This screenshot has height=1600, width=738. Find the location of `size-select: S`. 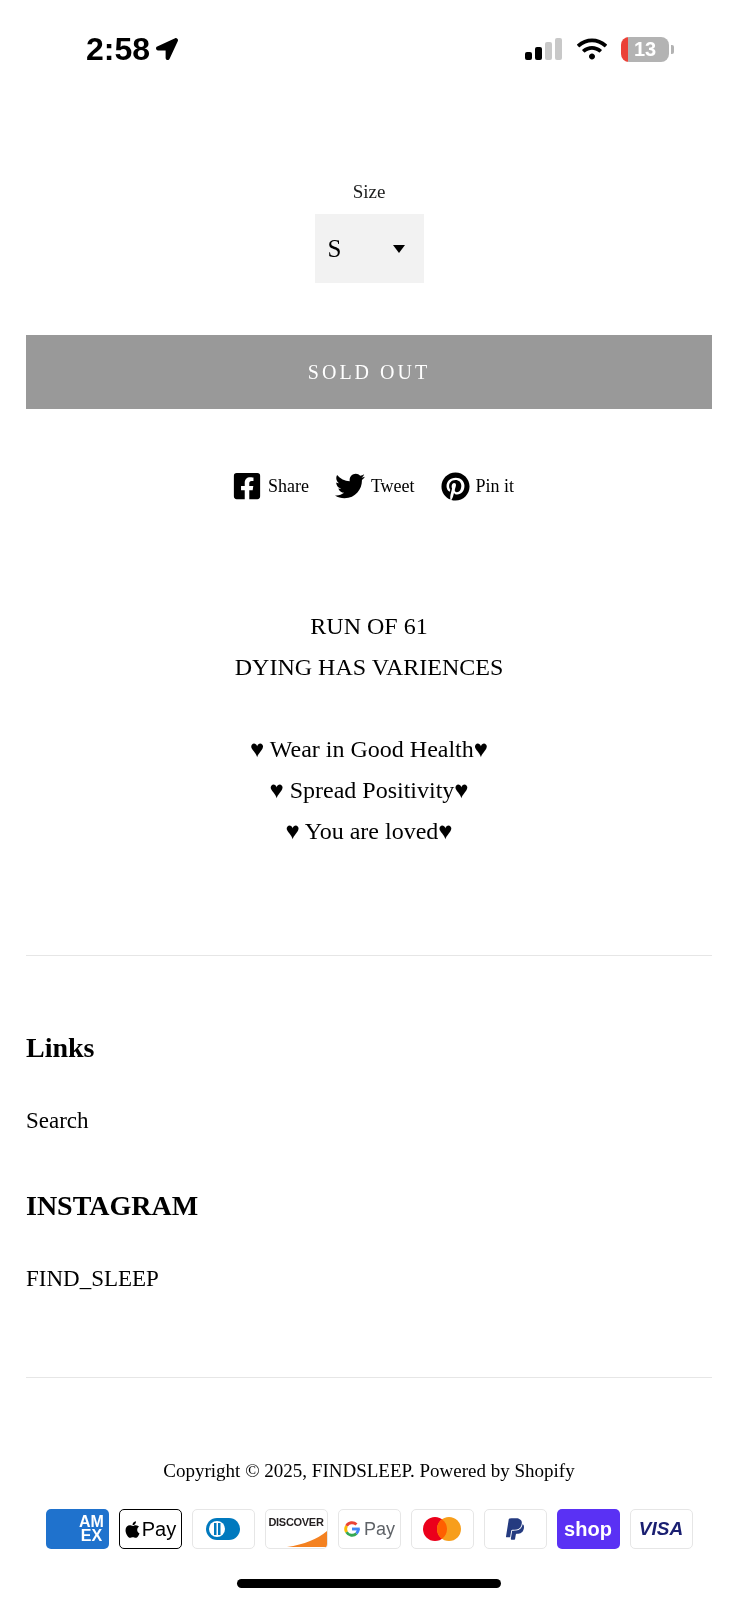

size-select: S is located at coordinates (369, 248).